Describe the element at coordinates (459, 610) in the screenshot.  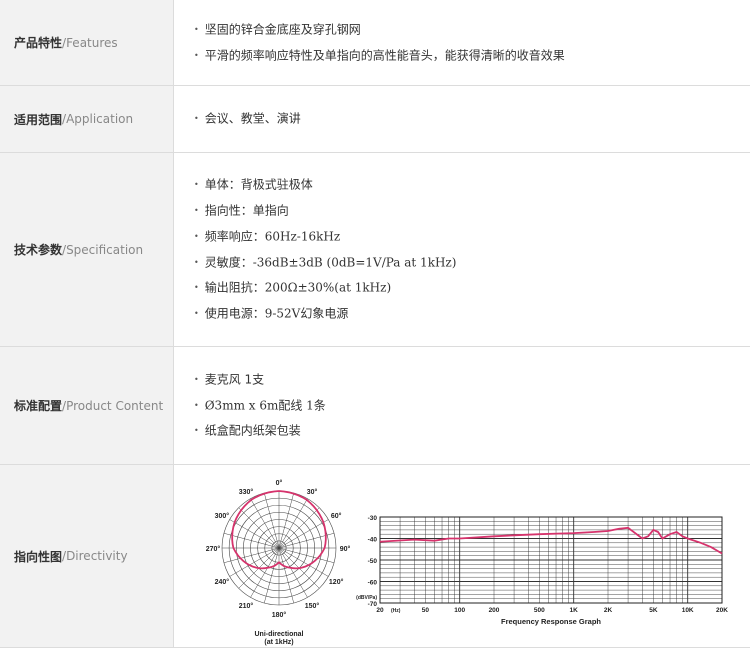
I see `freq-xtick: 100` at that location.